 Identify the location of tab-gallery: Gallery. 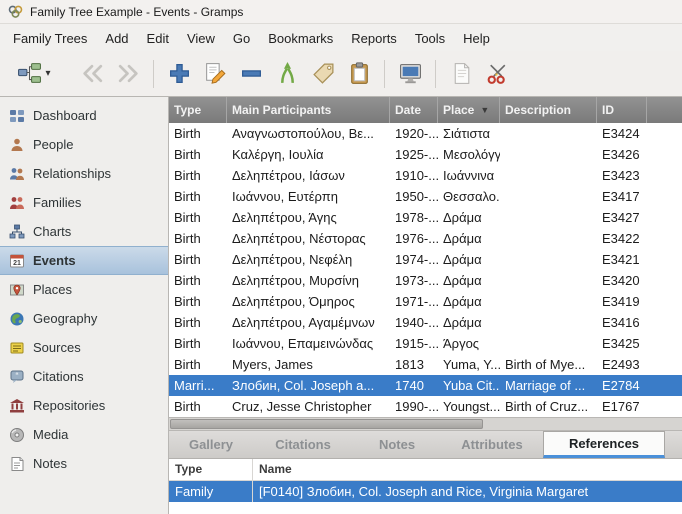
(211, 444).